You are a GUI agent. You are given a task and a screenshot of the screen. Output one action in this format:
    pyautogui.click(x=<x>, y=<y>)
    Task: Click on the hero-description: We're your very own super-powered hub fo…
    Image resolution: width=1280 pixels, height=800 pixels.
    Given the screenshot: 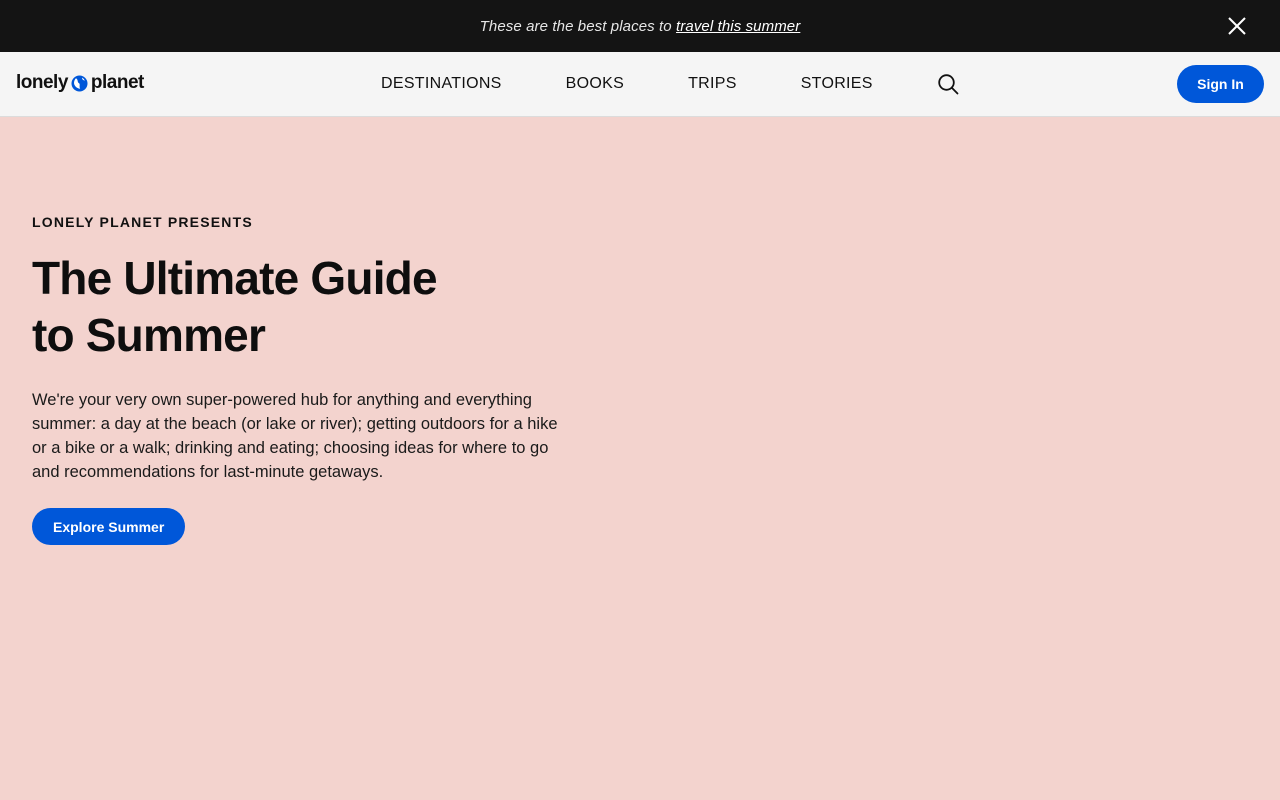 What is the action you would take?
    pyautogui.click(x=295, y=436)
    